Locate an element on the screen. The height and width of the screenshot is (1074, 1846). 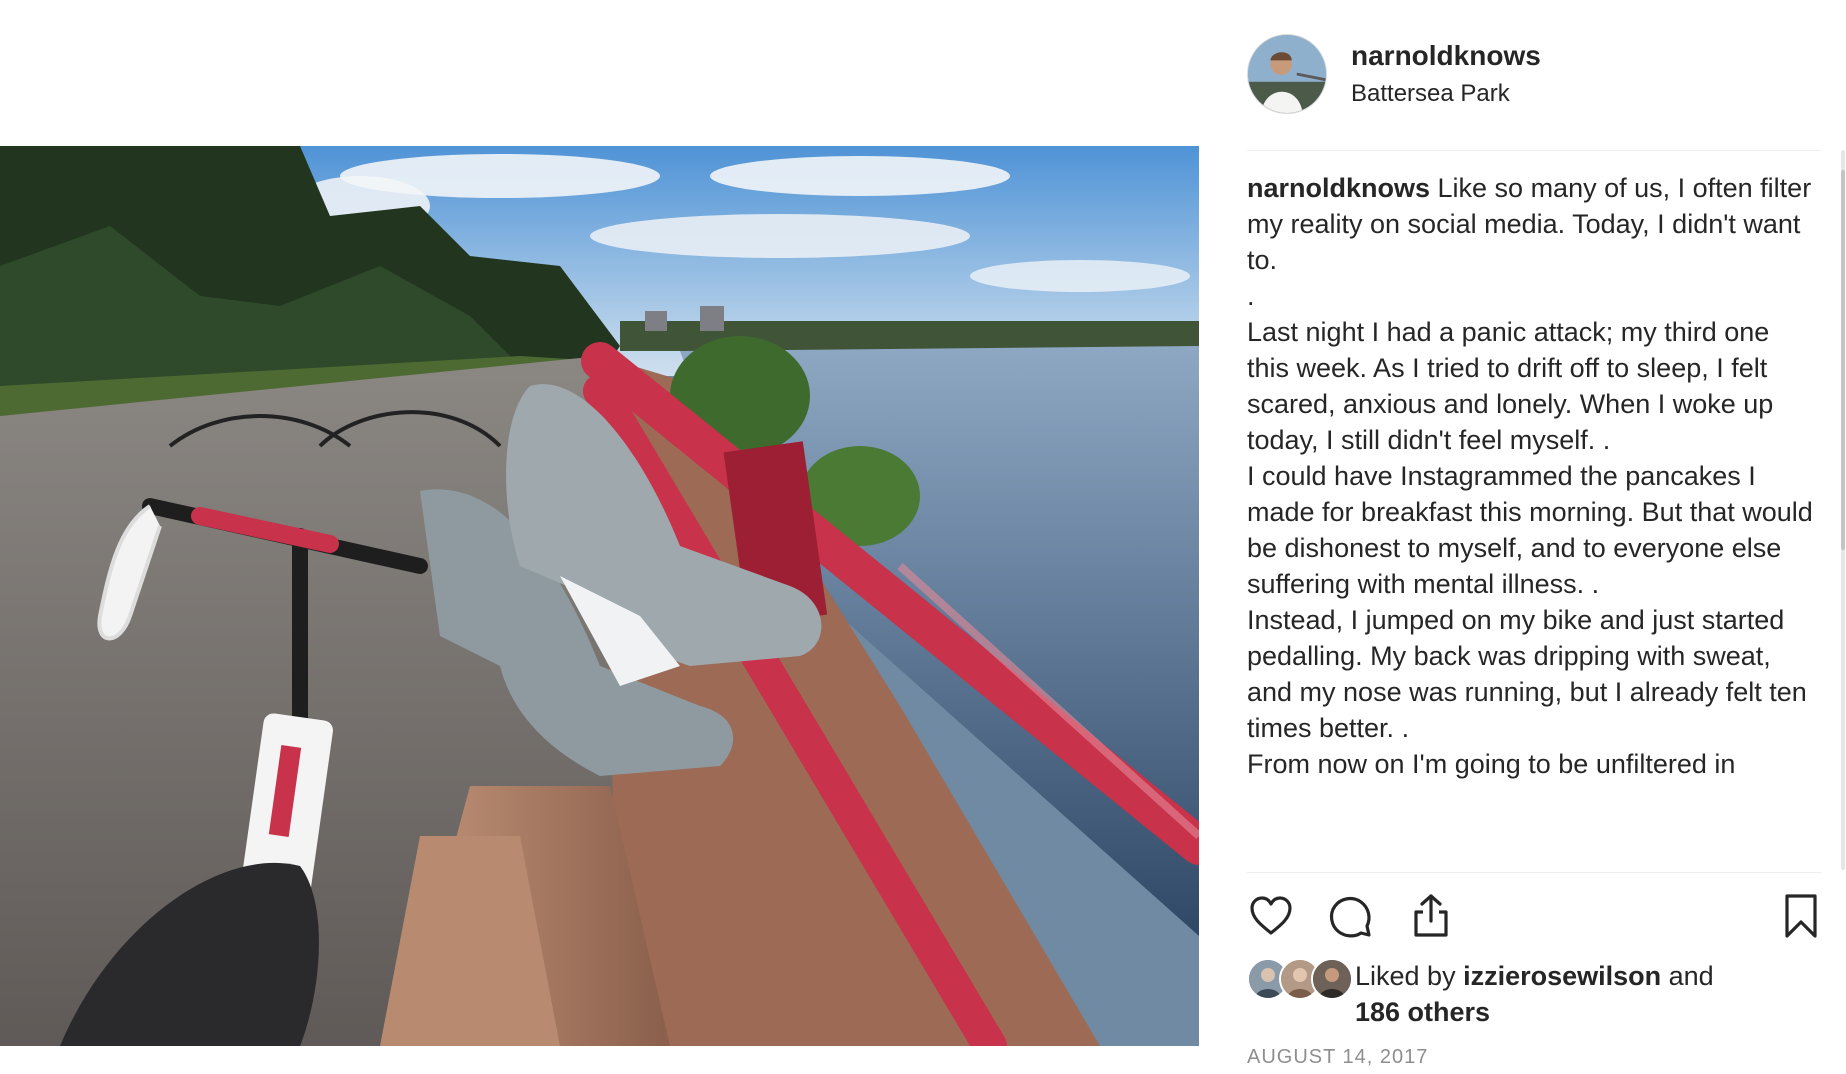
comment-button is located at coordinates (1351, 916).